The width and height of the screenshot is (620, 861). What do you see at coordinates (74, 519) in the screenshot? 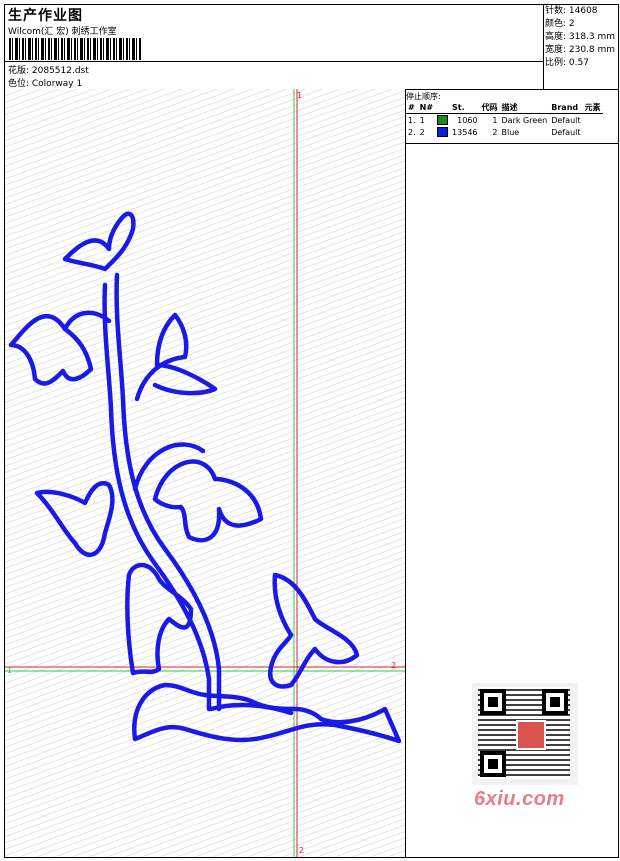
I see `left-middle-leaf` at bounding box center [74, 519].